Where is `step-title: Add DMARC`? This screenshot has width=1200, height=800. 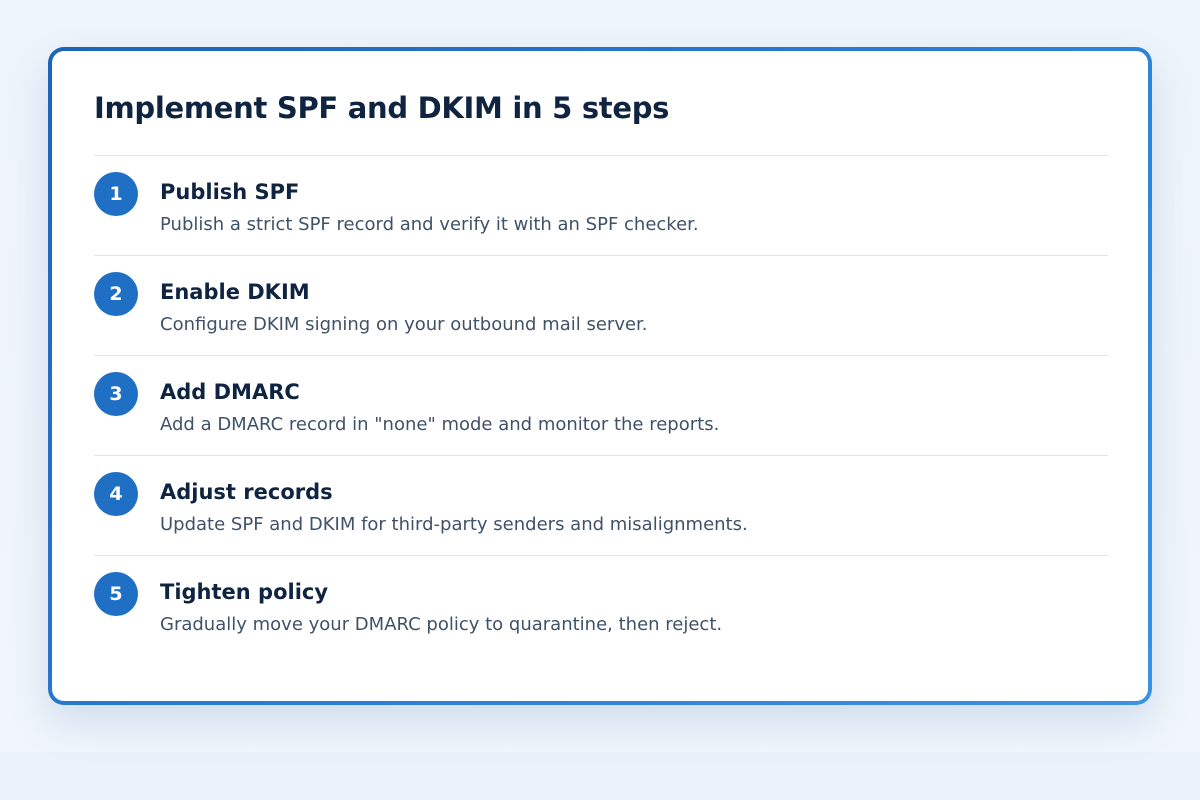 step-title: Add DMARC is located at coordinates (230, 392).